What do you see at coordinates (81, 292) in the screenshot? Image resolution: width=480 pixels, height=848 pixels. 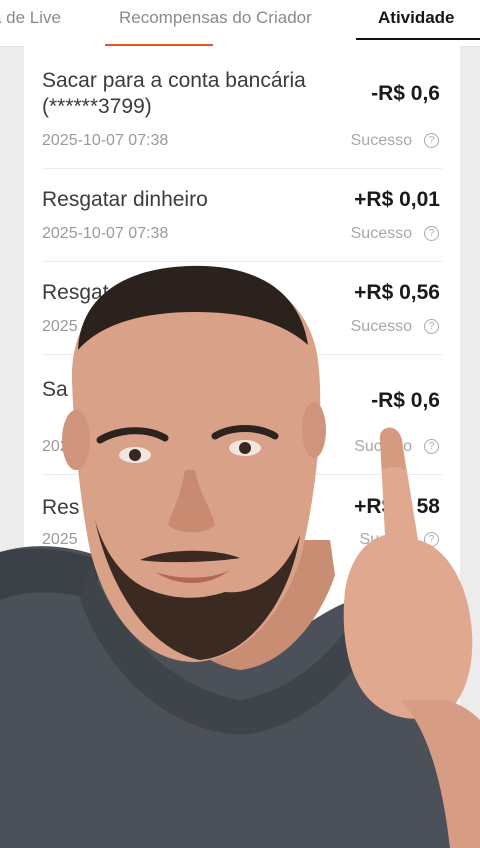 I see `transaction-title: Resgata` at bounding box center [81, 292].